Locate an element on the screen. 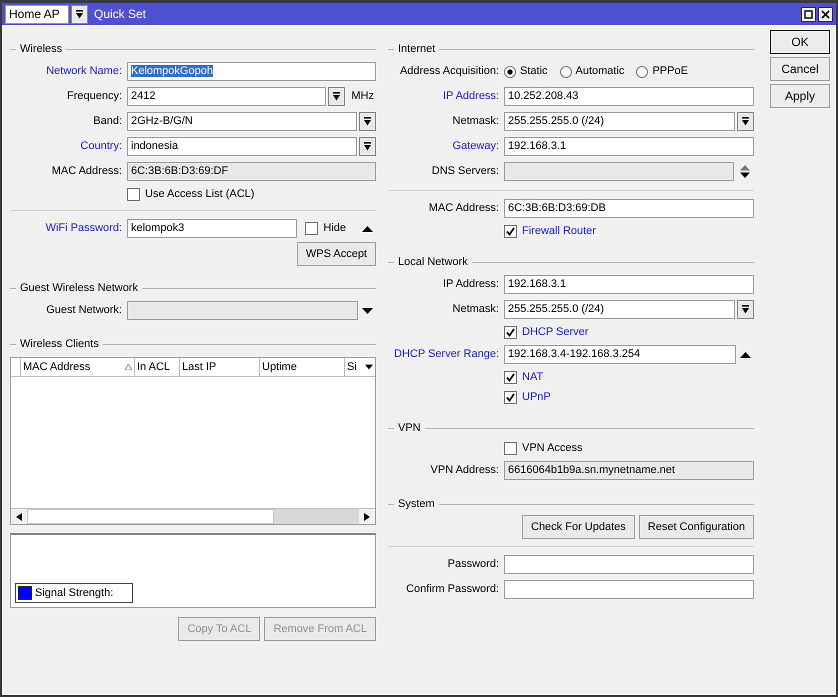 The image size is (838, 697). dialog-button: Cancel is located at coordinates (800, 69).